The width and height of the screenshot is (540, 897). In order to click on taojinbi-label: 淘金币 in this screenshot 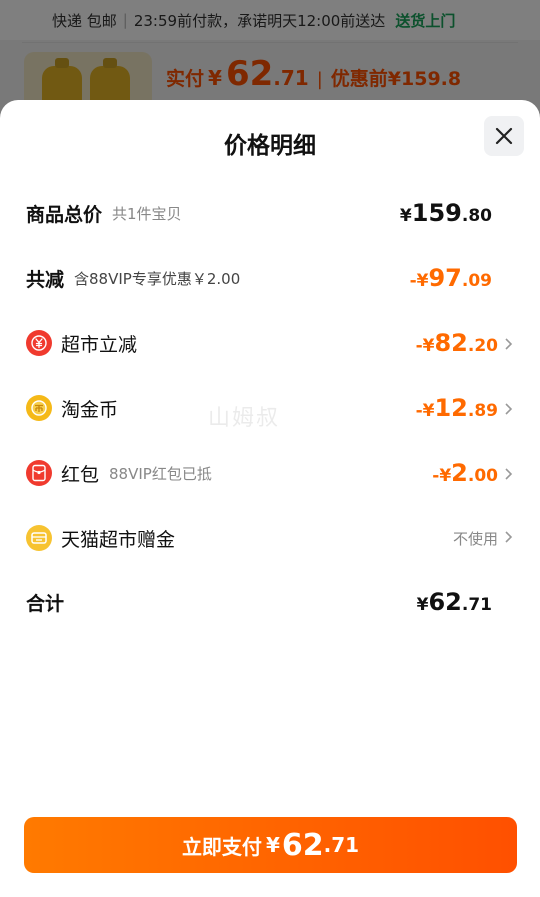, I will do `click(90, 409)`.